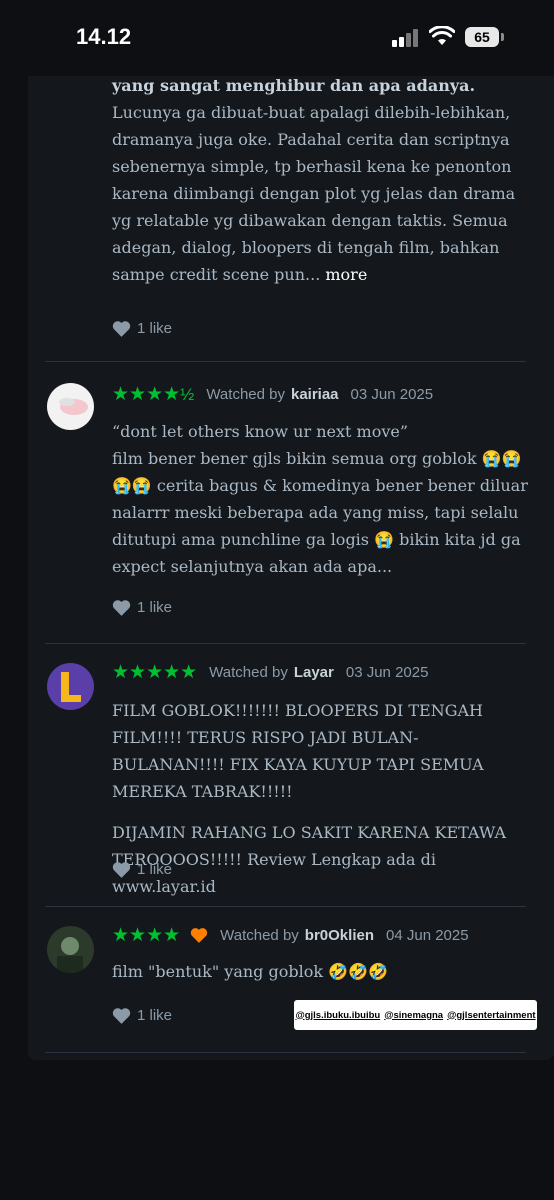 The width and height of the screenshot is (554, 1200). What do you see at coordinates (346, 274) in the screenshot?
I see `review-1-more-link: more` at bounding box center [346, 274].